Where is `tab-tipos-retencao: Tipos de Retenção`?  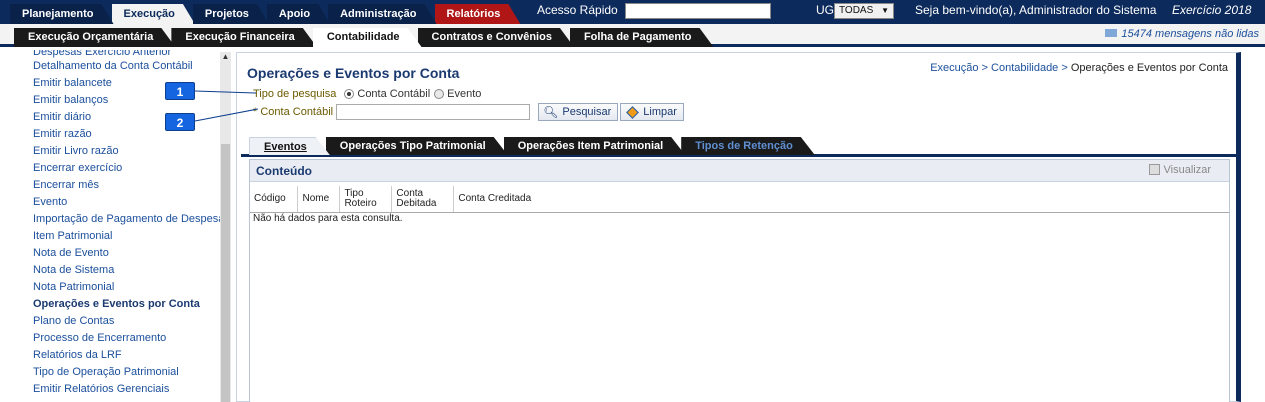
tab-tipos-retencao: Tipos de Retenção is located at coordinates (748, 146).